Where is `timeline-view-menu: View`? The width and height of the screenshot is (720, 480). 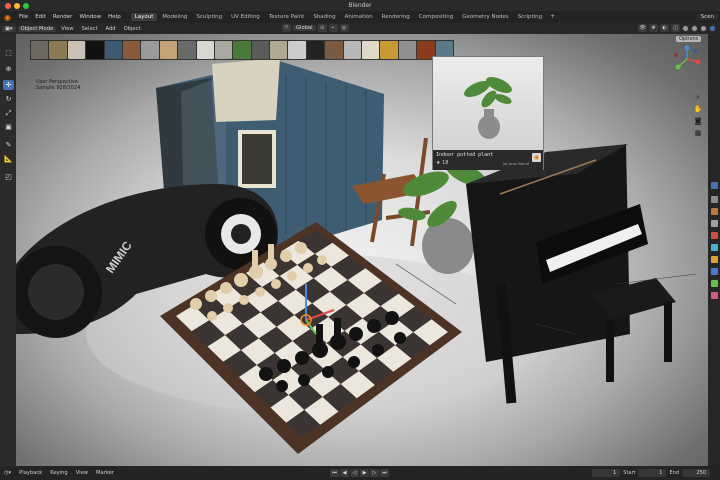 timeline-view-menu: View is located at coordinates (82, 473).